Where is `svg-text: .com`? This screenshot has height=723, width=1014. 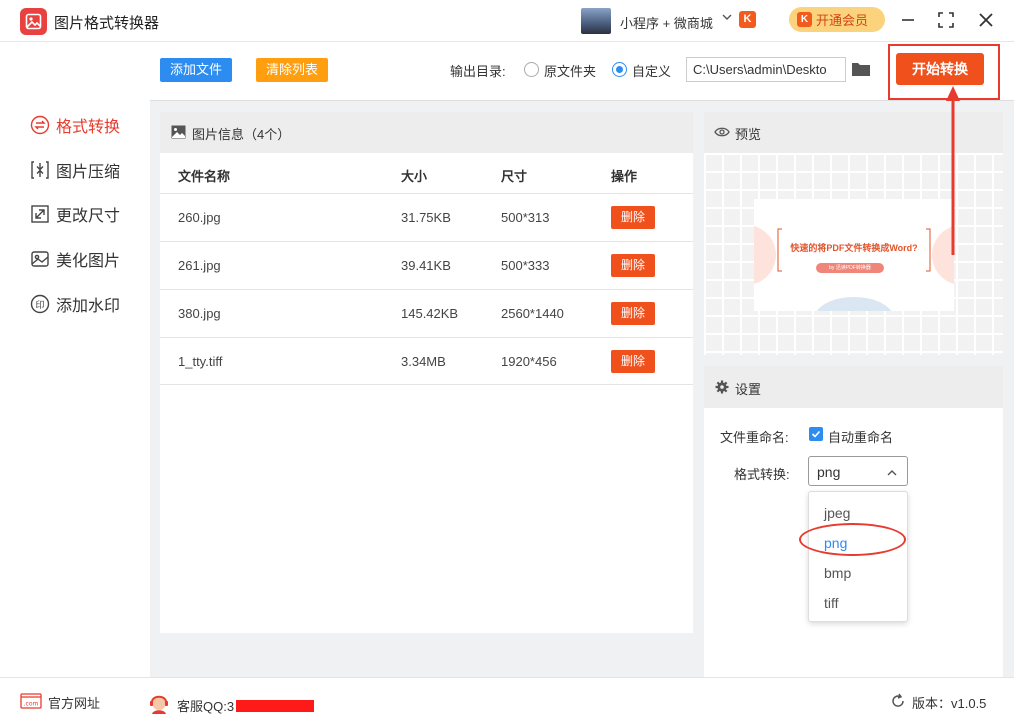 svg-text: .com is located at coordinates (31, 704).